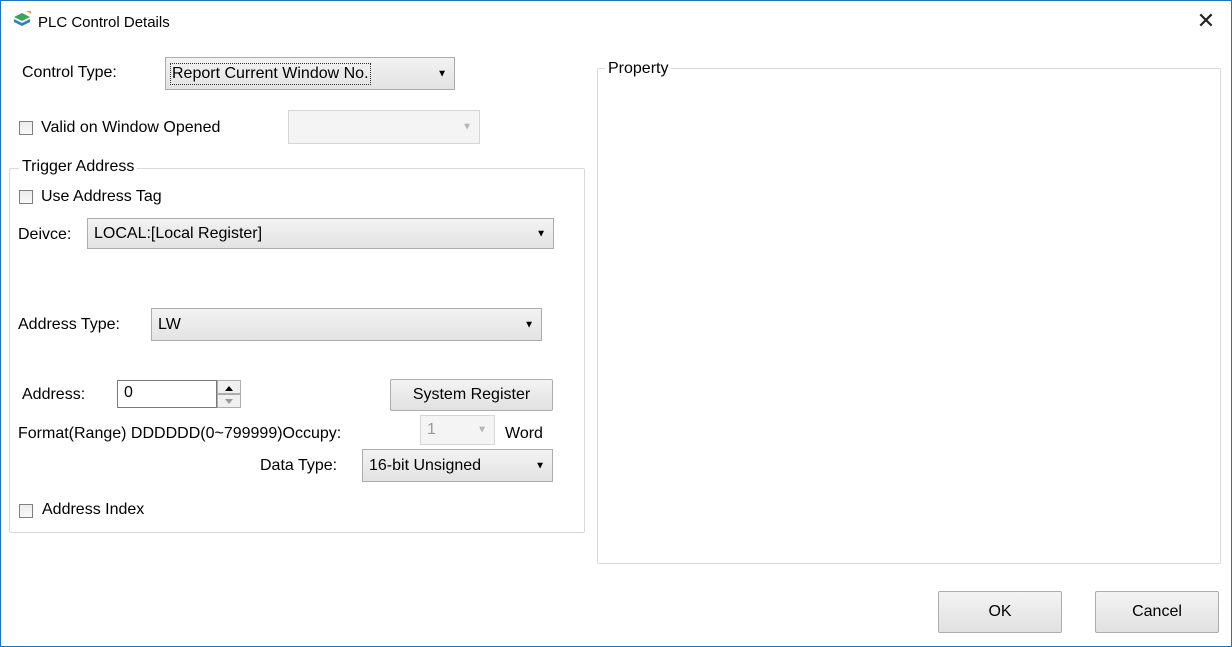 This screenshot has height=647, width=1232. What do you see at coordinates (69, 324) in the screenshot?
I see `address-type-label: Address Type:` at bounding box center [69, 324].